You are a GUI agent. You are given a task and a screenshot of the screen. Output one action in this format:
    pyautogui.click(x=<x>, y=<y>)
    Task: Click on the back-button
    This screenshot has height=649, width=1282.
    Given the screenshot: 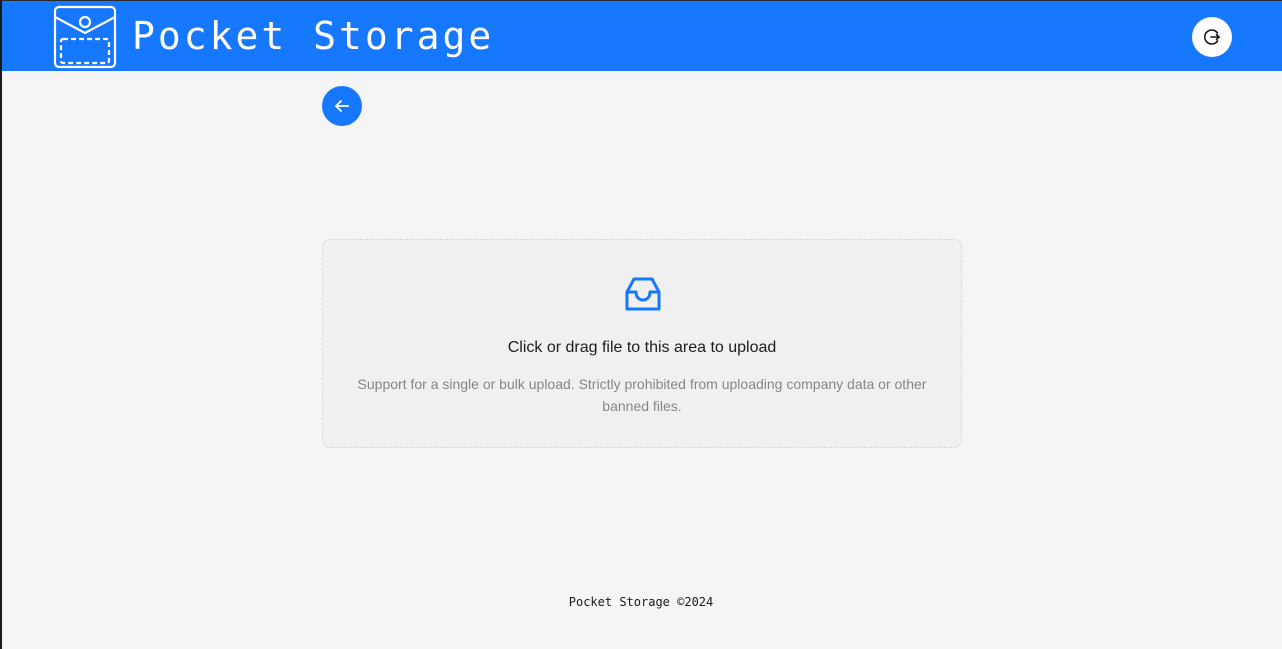 What is the action you would take?
    pyautogui.click(x=342, y=106)
    